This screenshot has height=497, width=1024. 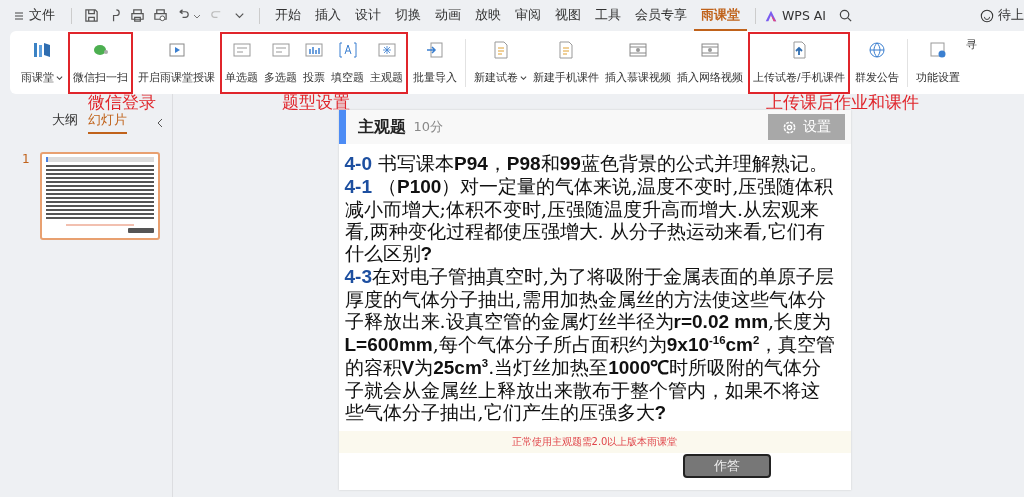 What do you see at coordinates (381, 127) in the screenshot?
I see `question-type-title: 主观题` at bounding box center [381, 127].